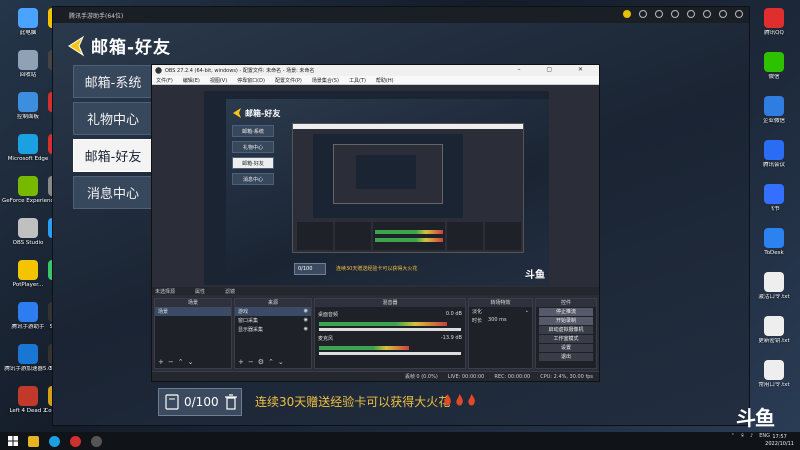  What do you see at coordinates (466, 376) in the screenshot?
I see `status-live: LIVE: 00:00:00` at bounding box center [466, 376].